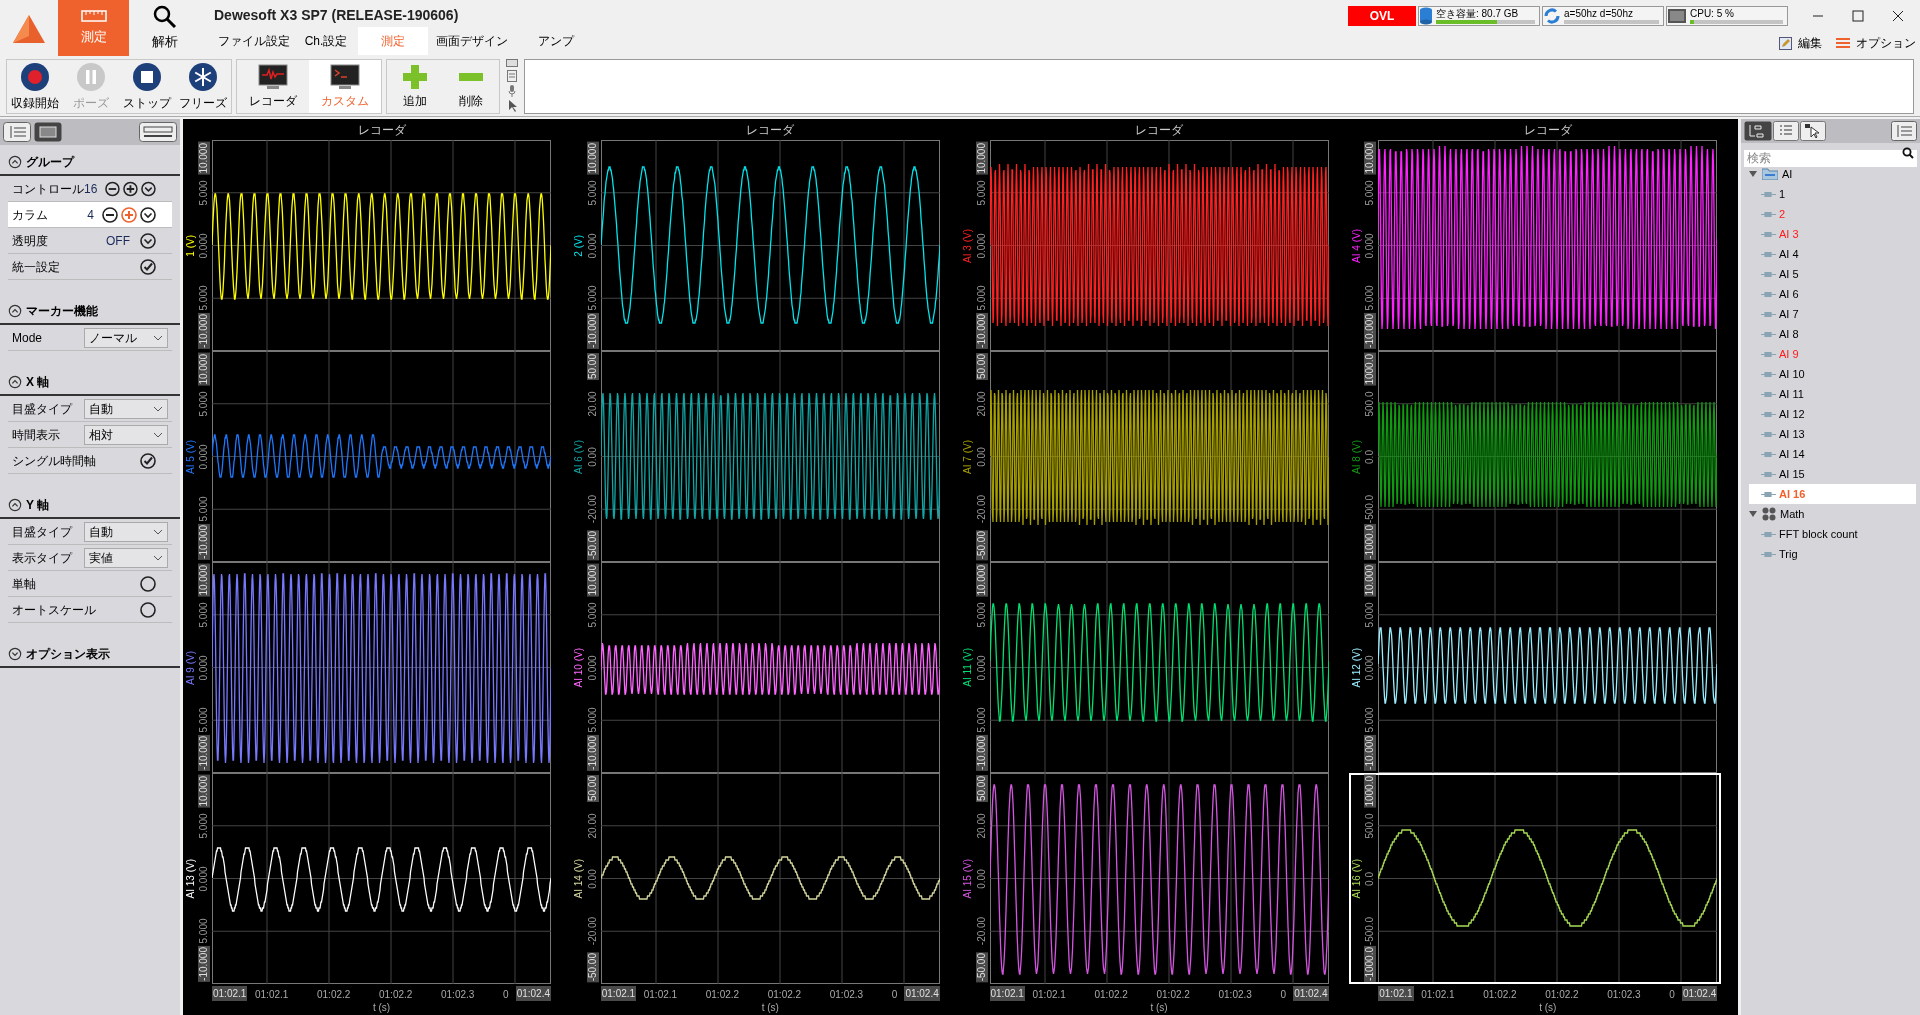 The image size is (1920, 1015). Describe the element at coordinates (1832, 194) in the screenshot. I see `tree-item: 1` at that location.